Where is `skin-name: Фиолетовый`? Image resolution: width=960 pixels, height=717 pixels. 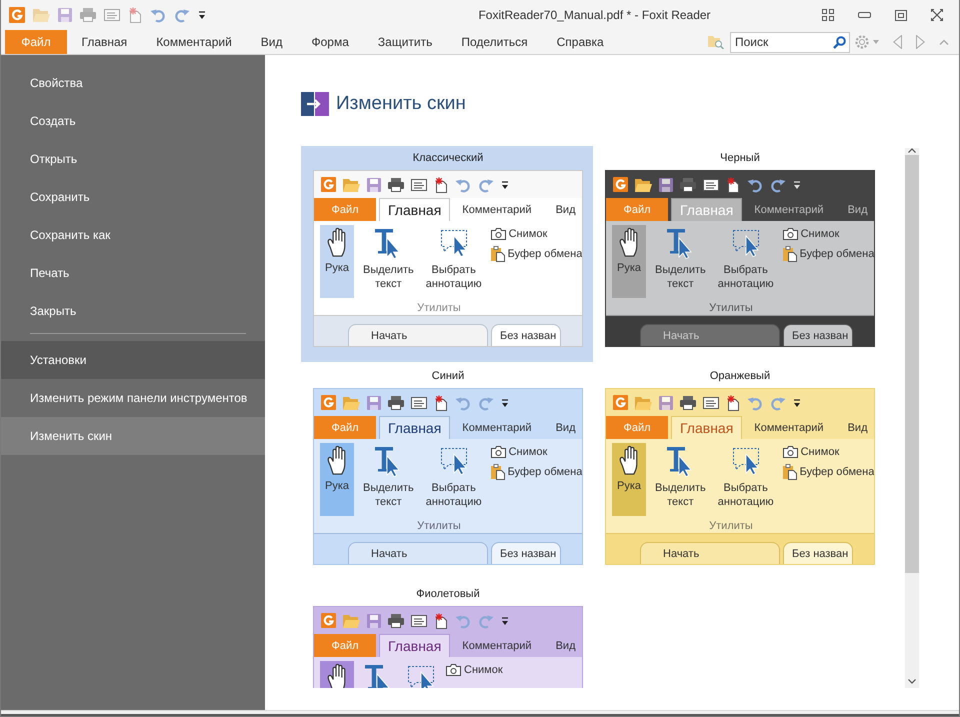 skin-name: Фиолетовый is located at coordinates (448, 594).